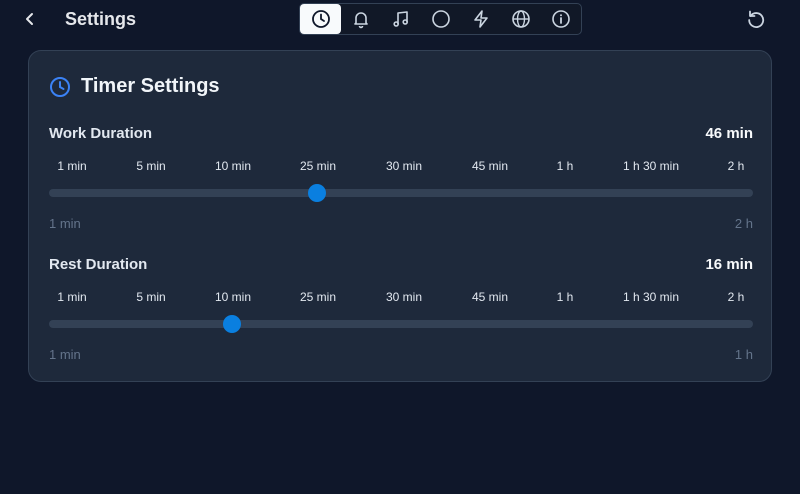 Image resolution: width=800 pixels, height=494 pixels. Describe the element at coordinates (65, 354) in the screenshot. I see `rest-range-min: 1 min` at that location.